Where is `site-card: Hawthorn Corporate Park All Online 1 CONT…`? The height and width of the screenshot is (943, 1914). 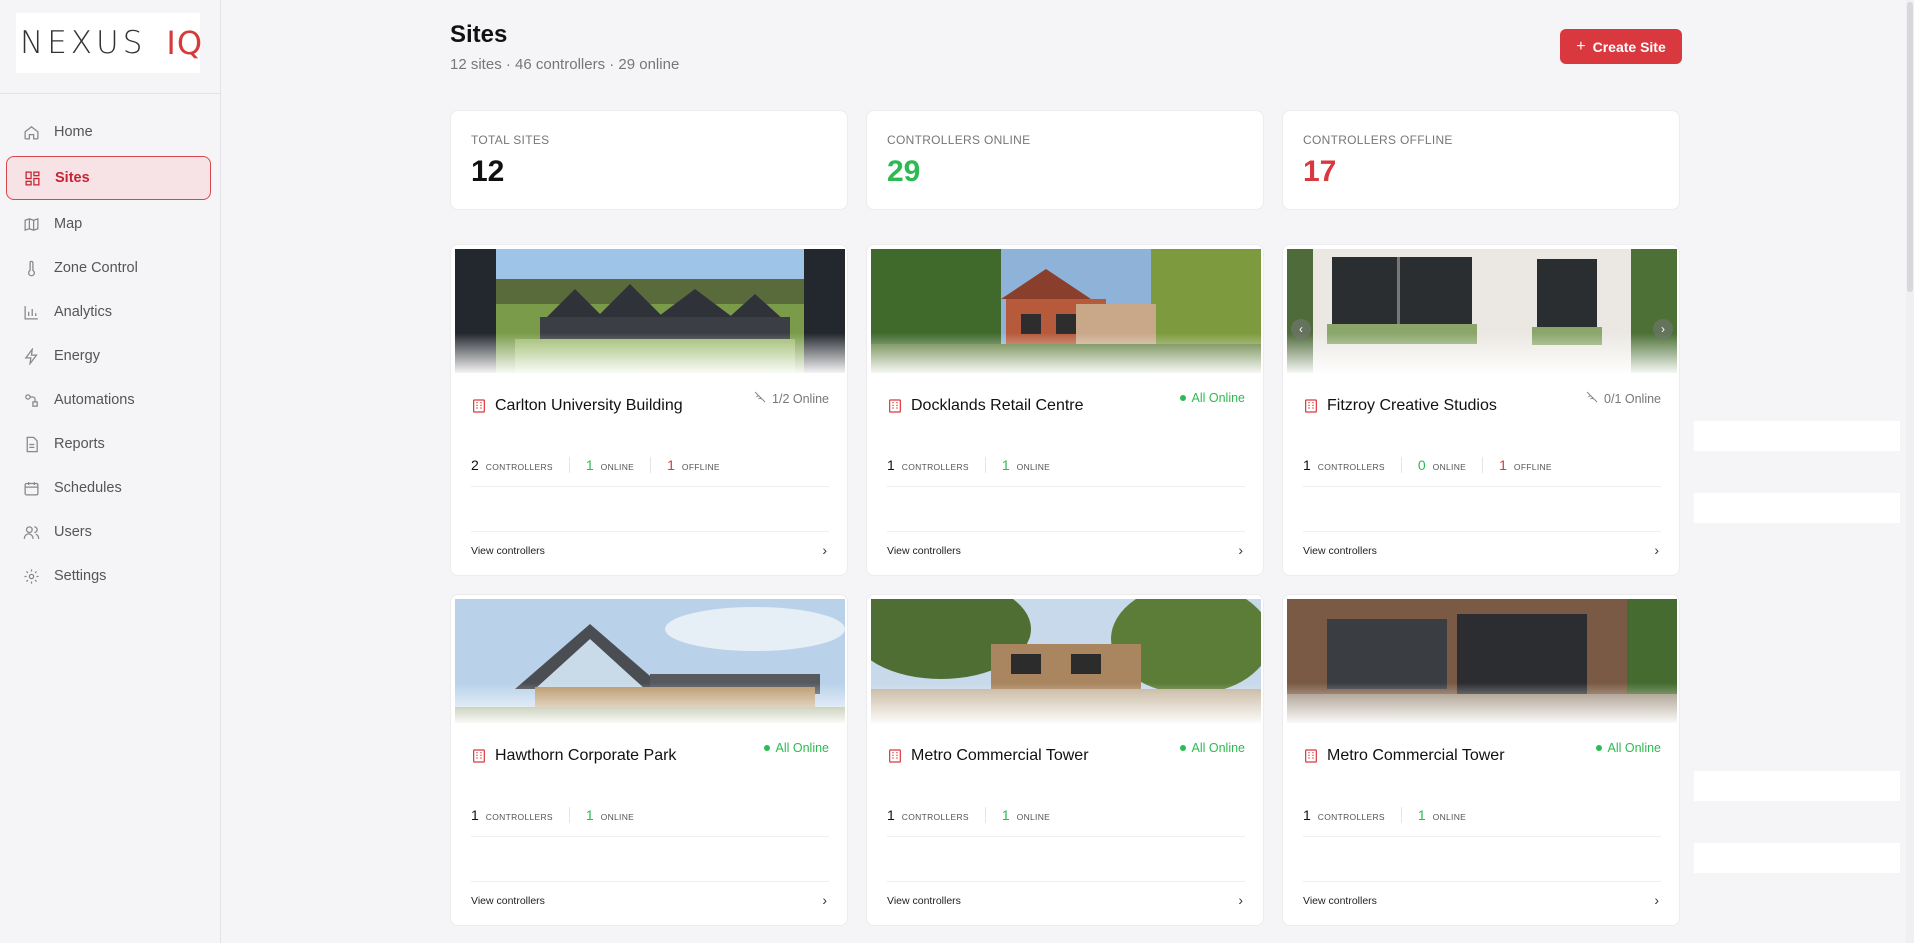
site-card: Hawthorn Corporate Park All Online 1 CONT… is located at coordinates (649, 760).